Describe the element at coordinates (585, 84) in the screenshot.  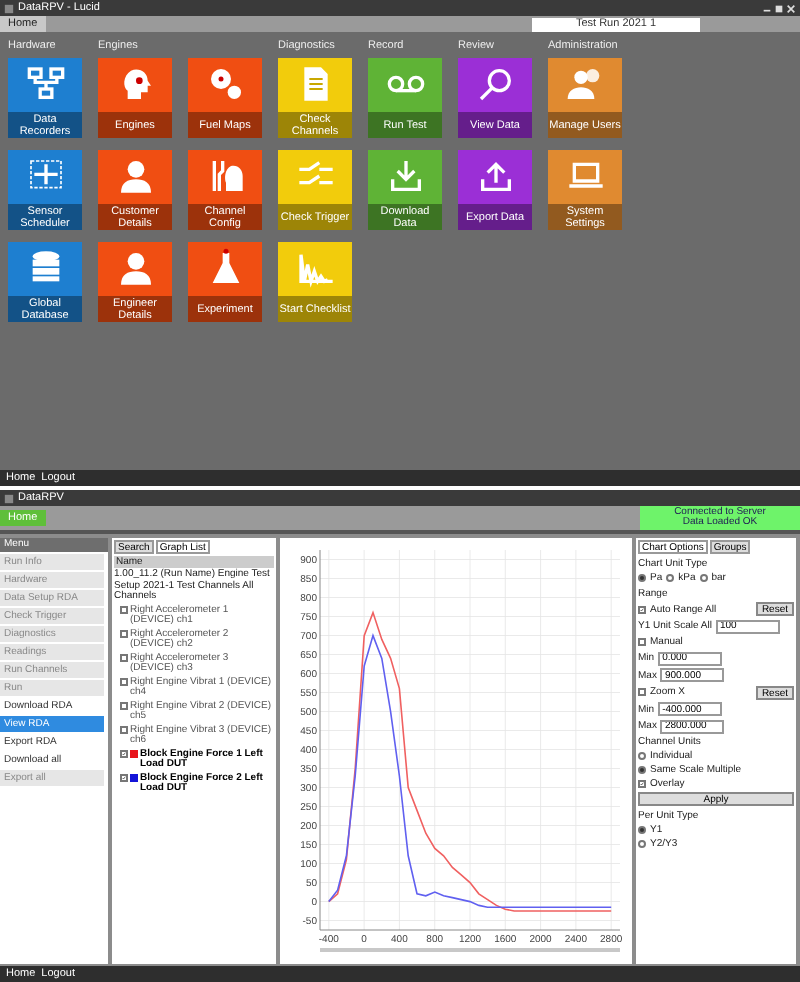
I see `users-icon` at that location.